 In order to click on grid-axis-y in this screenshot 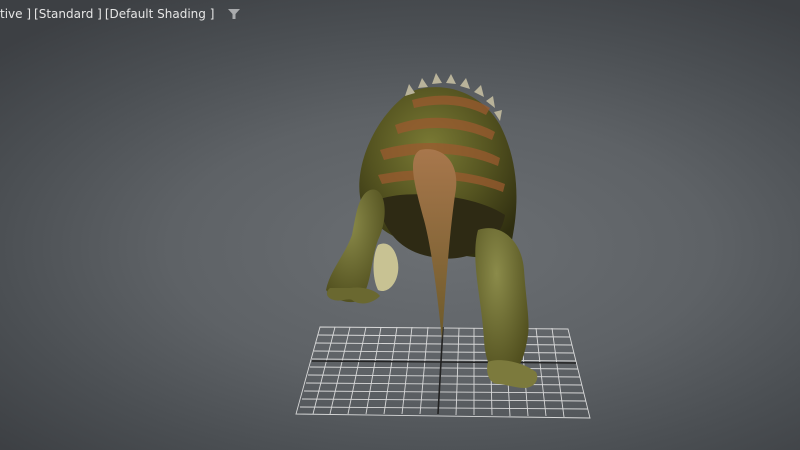, I will do `click(440, 370)`.